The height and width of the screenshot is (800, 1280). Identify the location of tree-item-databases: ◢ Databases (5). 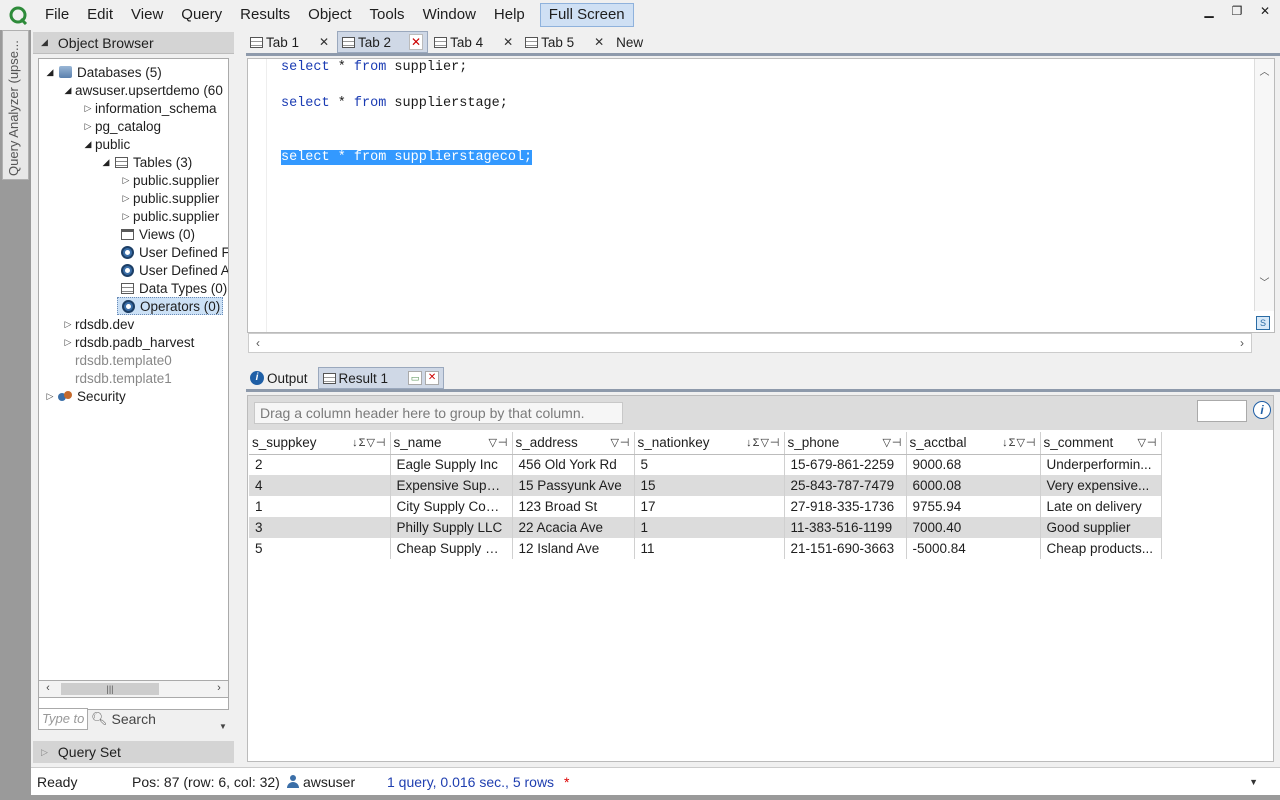
(102, 72).